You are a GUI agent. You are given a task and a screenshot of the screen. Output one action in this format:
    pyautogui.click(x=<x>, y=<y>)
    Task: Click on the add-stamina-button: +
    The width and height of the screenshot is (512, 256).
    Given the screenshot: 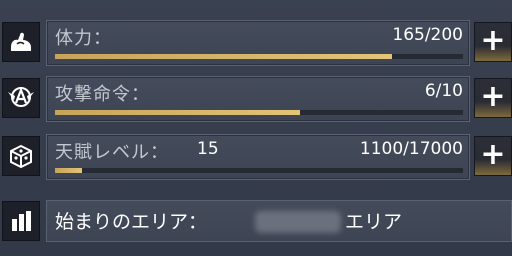 What is the action you would take?
    pyautogui.click(x=493, y=42)
    